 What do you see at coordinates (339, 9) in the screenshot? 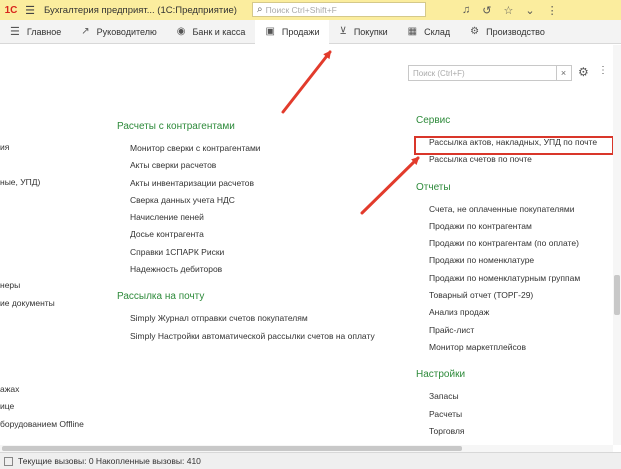
I see `global-search-input: ⌕ Поиск Ctrl+Shift+F` at bounding box center [339, 9].